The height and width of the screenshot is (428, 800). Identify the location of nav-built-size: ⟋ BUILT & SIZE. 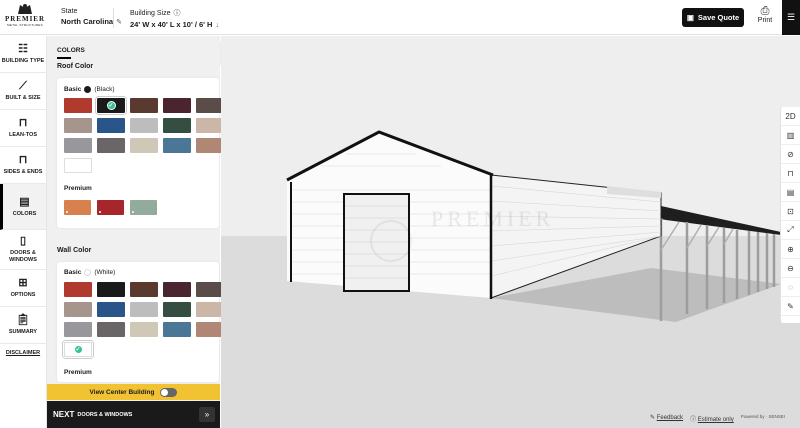
(23, 91).